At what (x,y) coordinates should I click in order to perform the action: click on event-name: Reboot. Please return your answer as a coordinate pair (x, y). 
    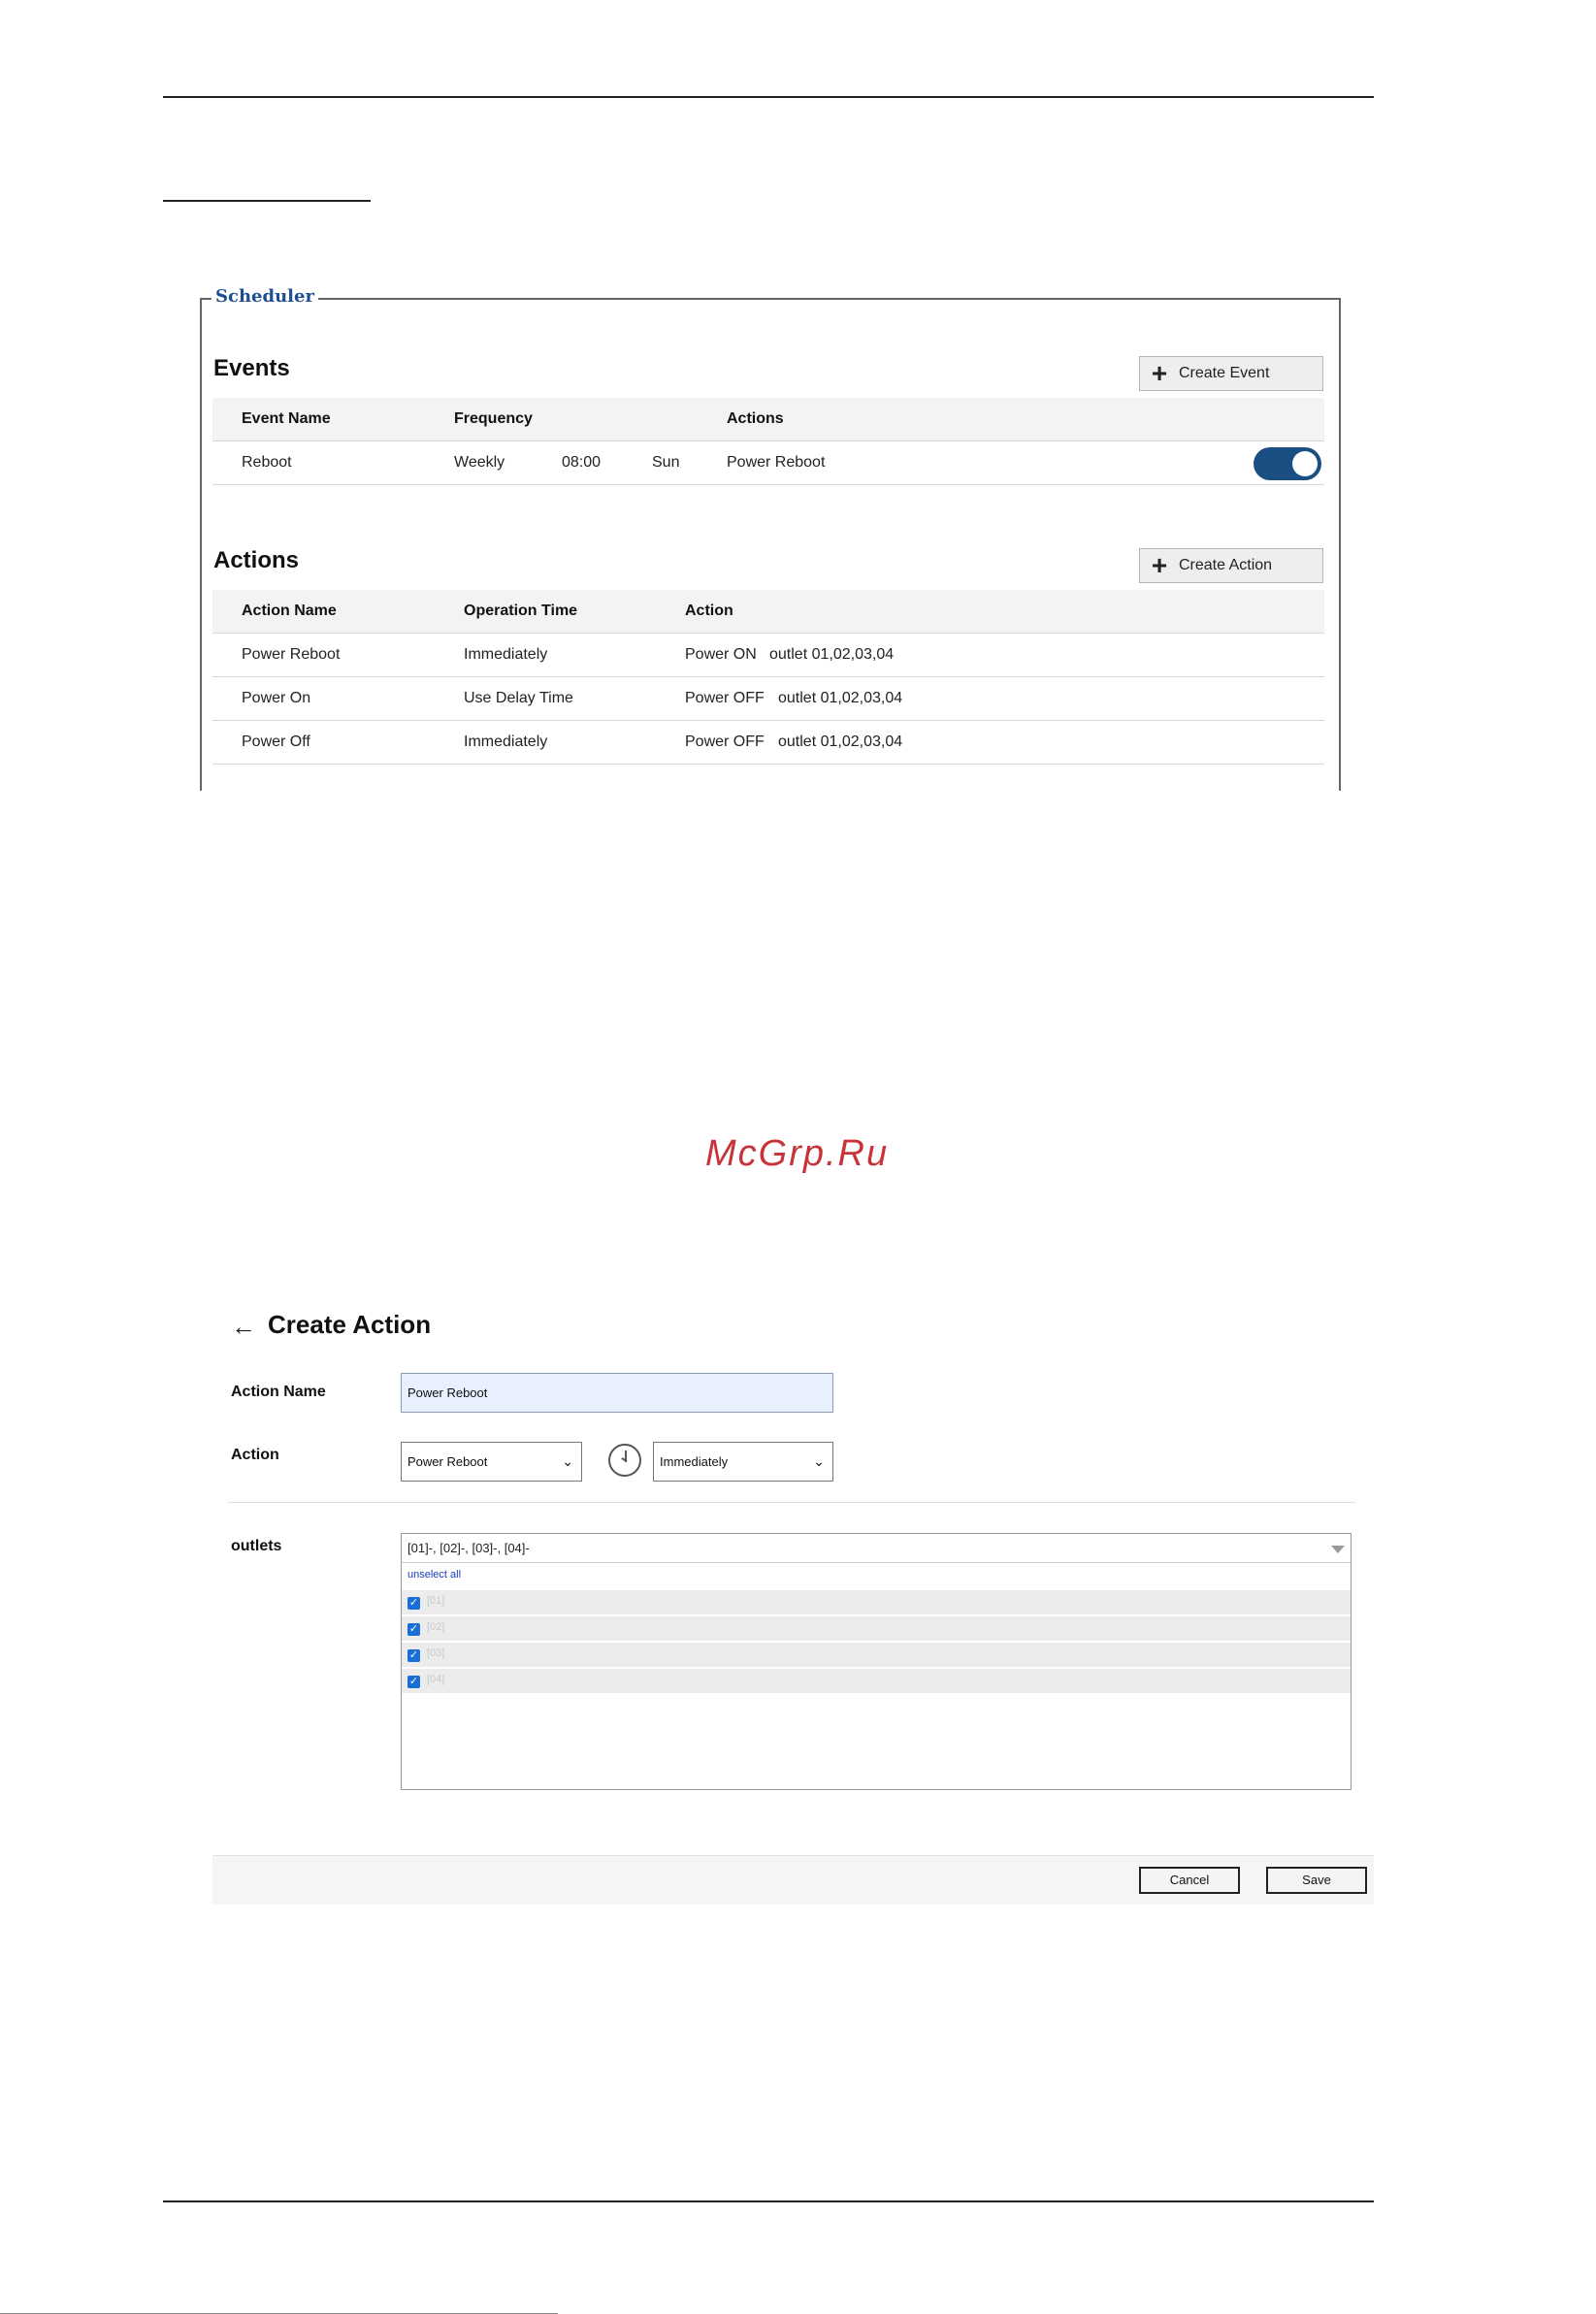
    Looking at the image, I should click on (267, 462).